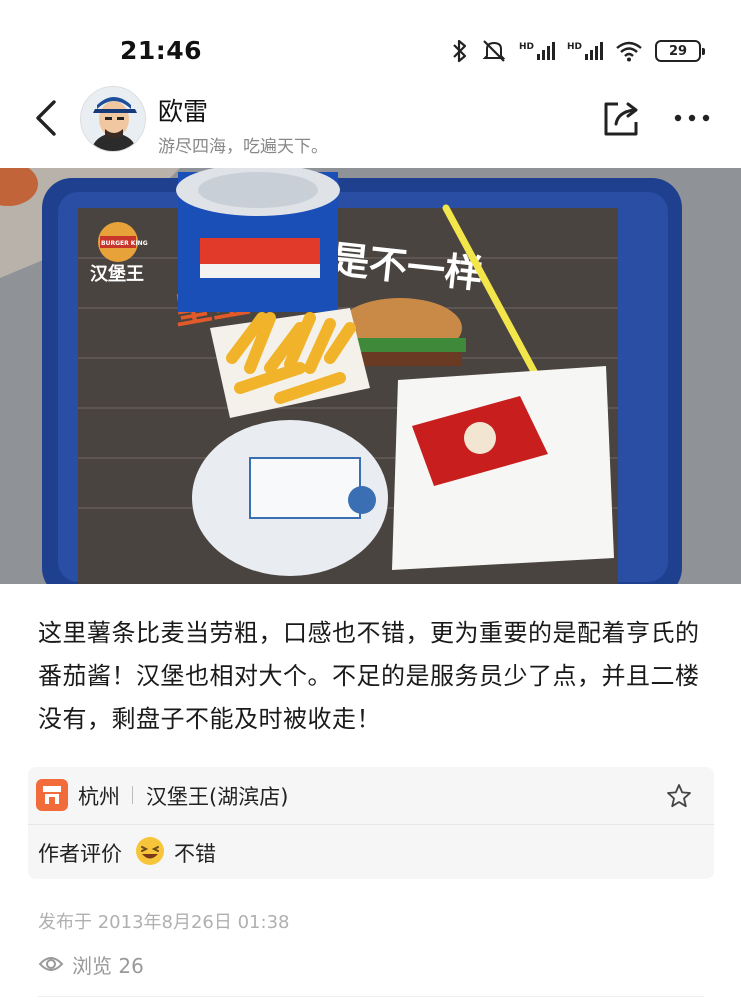 The height and width of the screenshot is (1000, 741). What do you see at coordinates (48, 118) in the screenshot?
I see `back-arrow-icon` at bounding box center [48, 118].